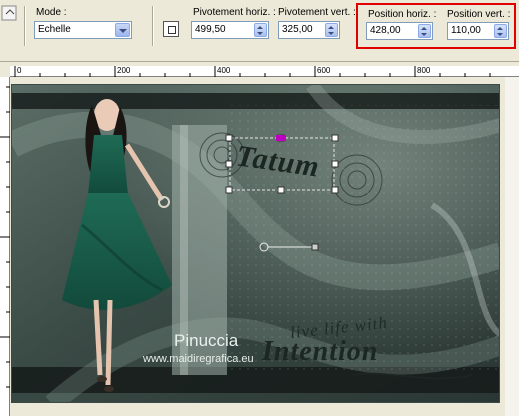 This screenshot has width=519, height=416. What do you see at coordinates (424, 70) in the screenshot?
I see `ruler-label: 800` at bounding box center [424, 70].